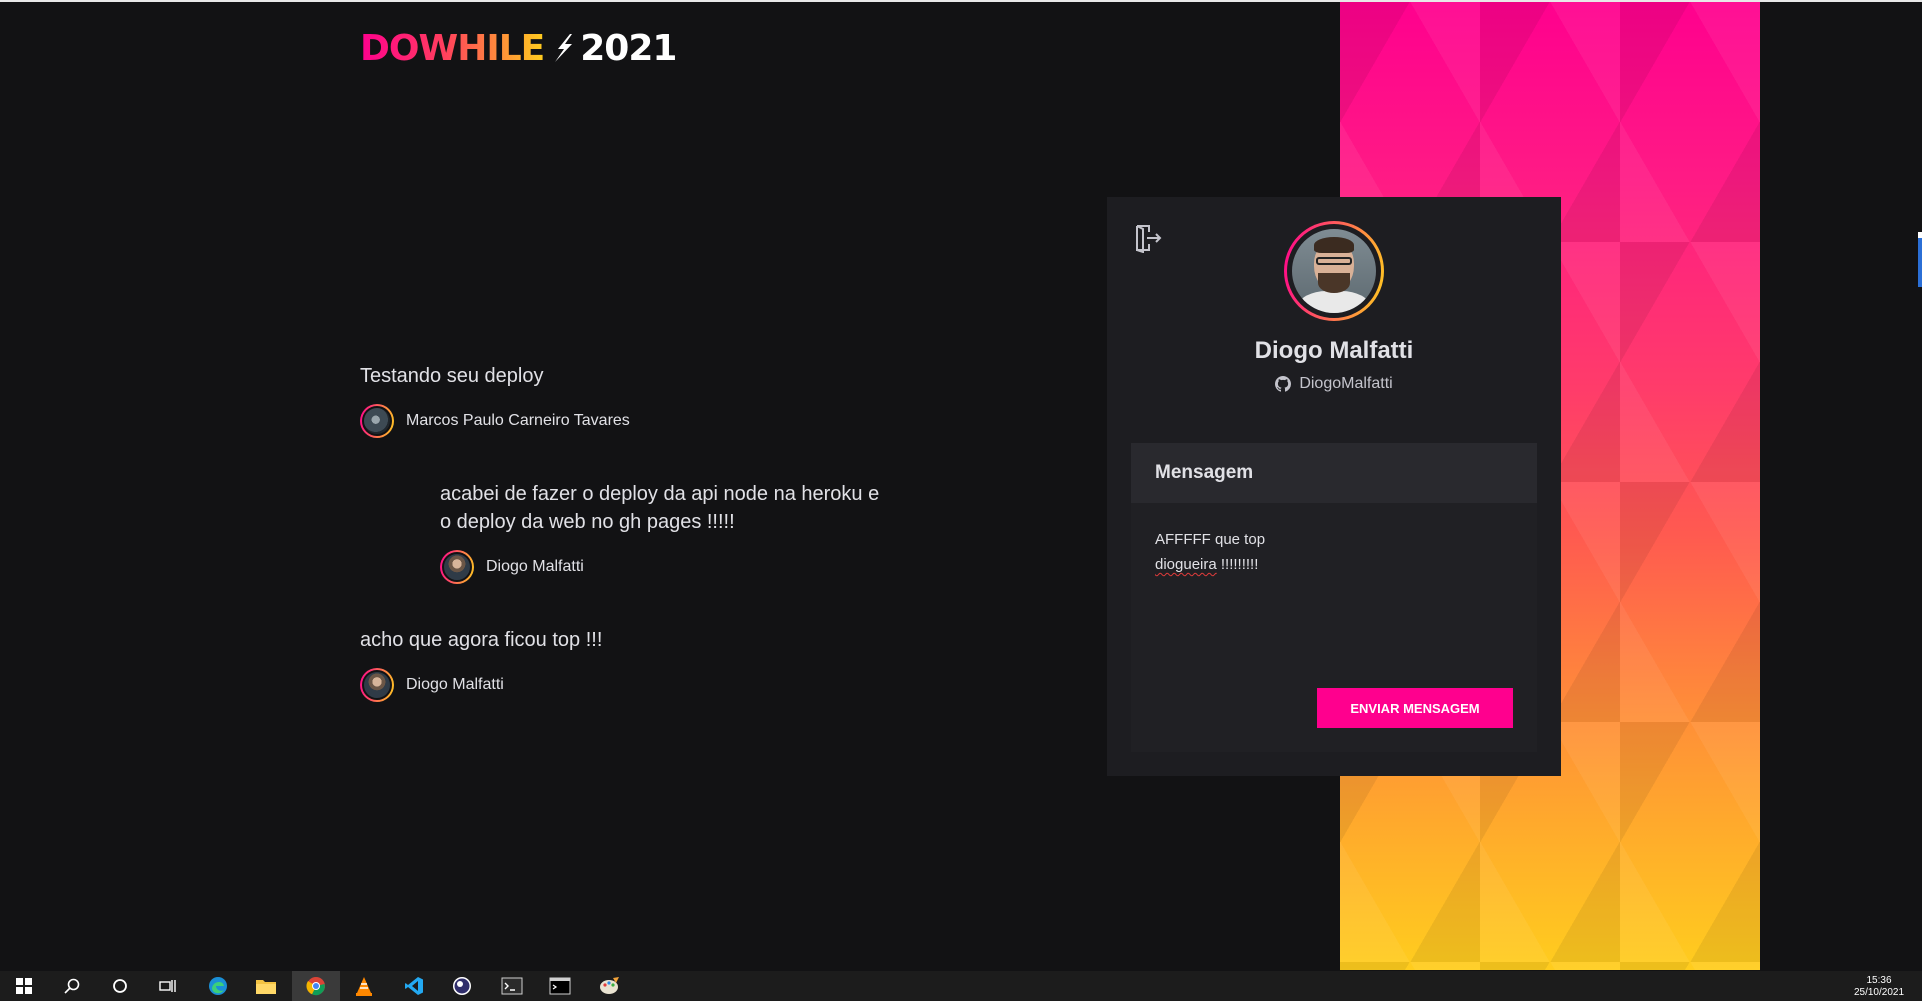  Describe the element at coordinates (1148, 238) in the screenshot. I see `sign-out-icon` at that location.